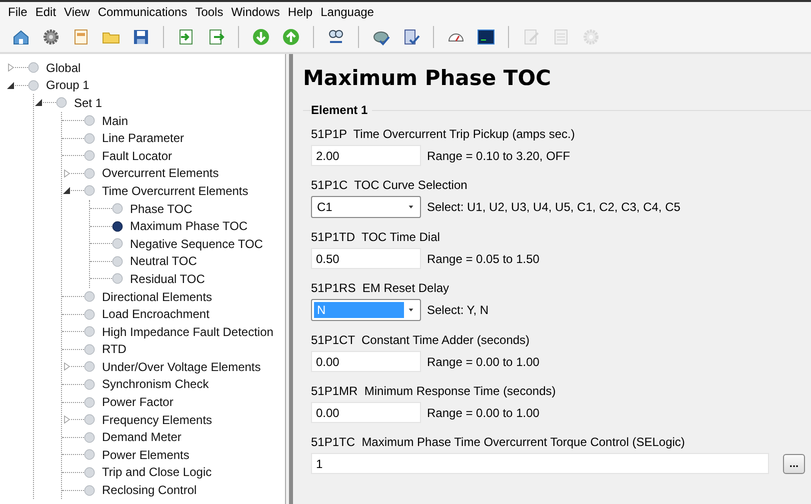 This screenshot has width=811, height=504. I want to click on setting-label: 51P1C TOC Curve Selection, so click(389, 185).